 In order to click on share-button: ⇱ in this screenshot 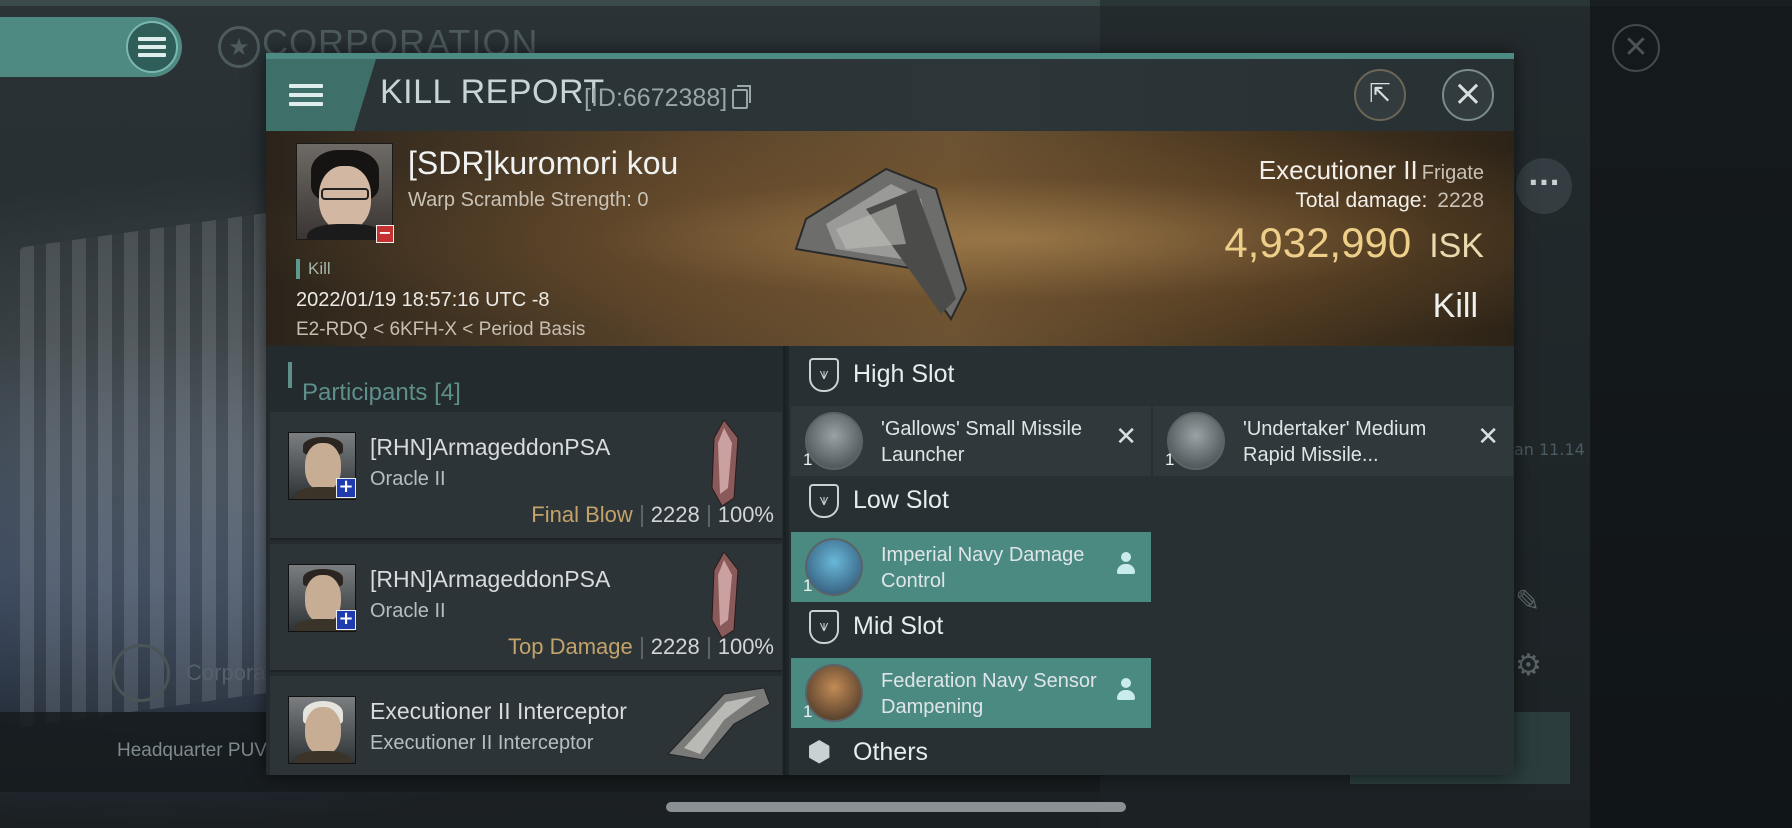, I will do `click(1380, 95)`.